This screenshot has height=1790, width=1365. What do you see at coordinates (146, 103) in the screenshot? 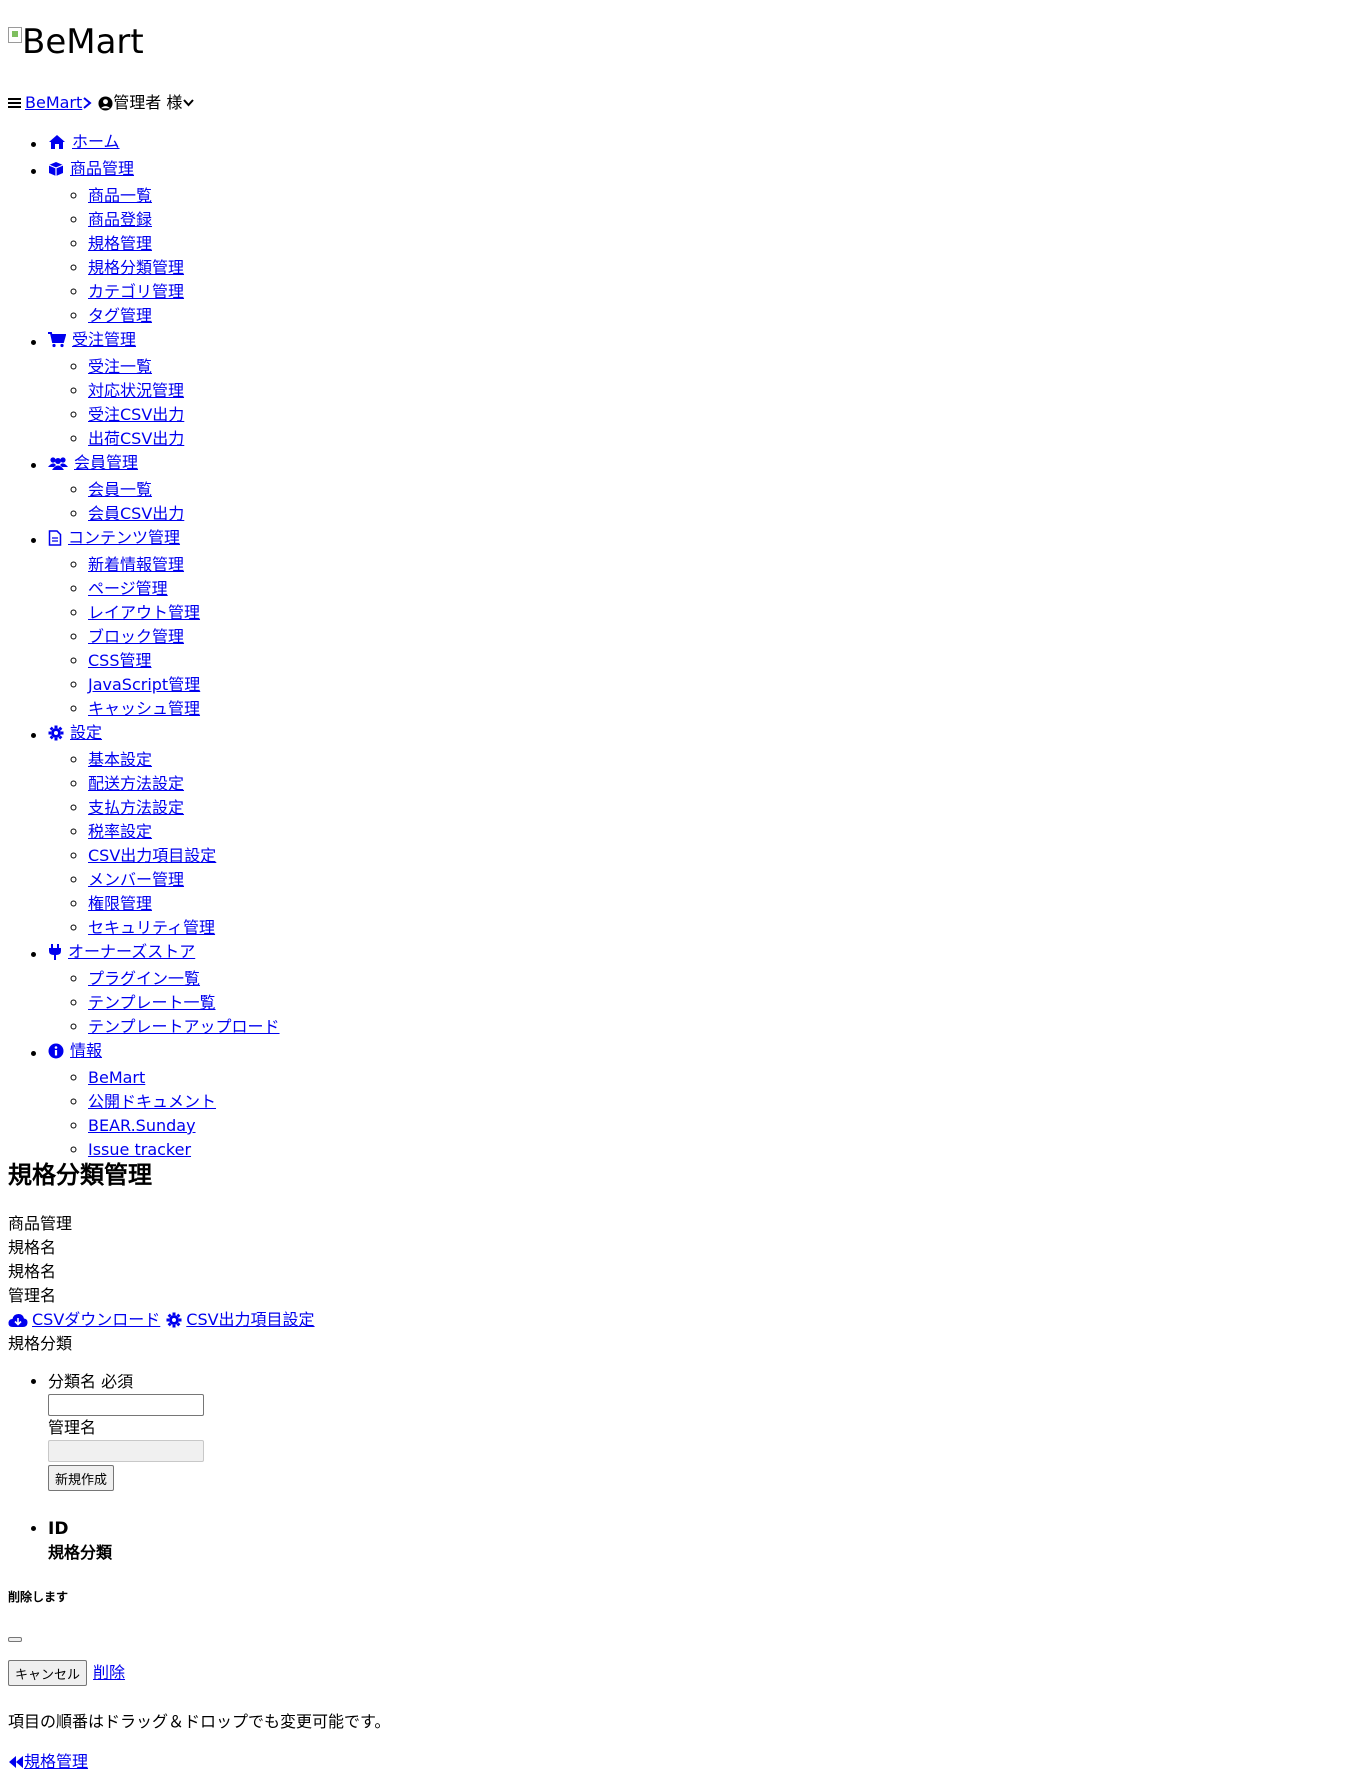
I see `user-menu: 管理者 様` at bounding box center [146, 103].